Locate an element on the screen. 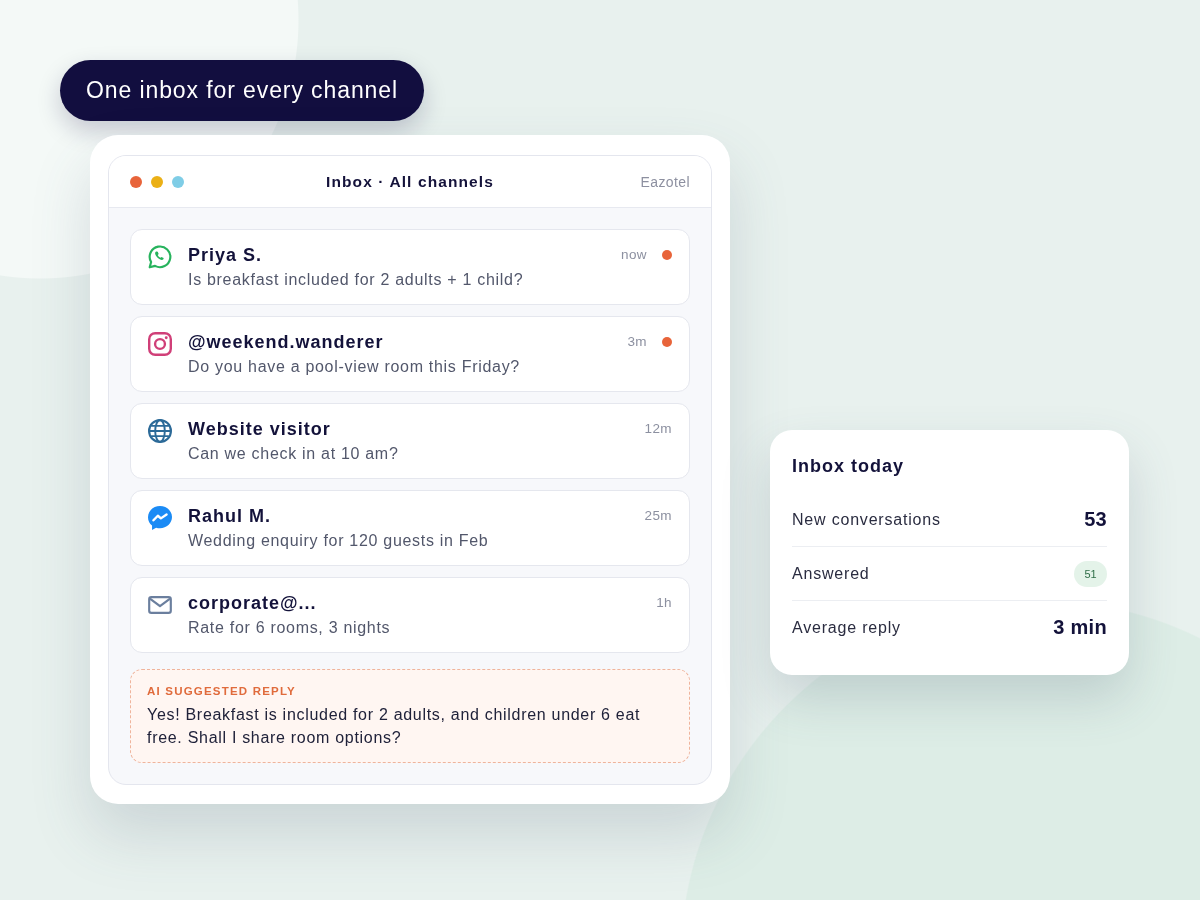 This screenshot has width=1200, height=900. stat-label: Average reply is located at coordinates (846, 627).